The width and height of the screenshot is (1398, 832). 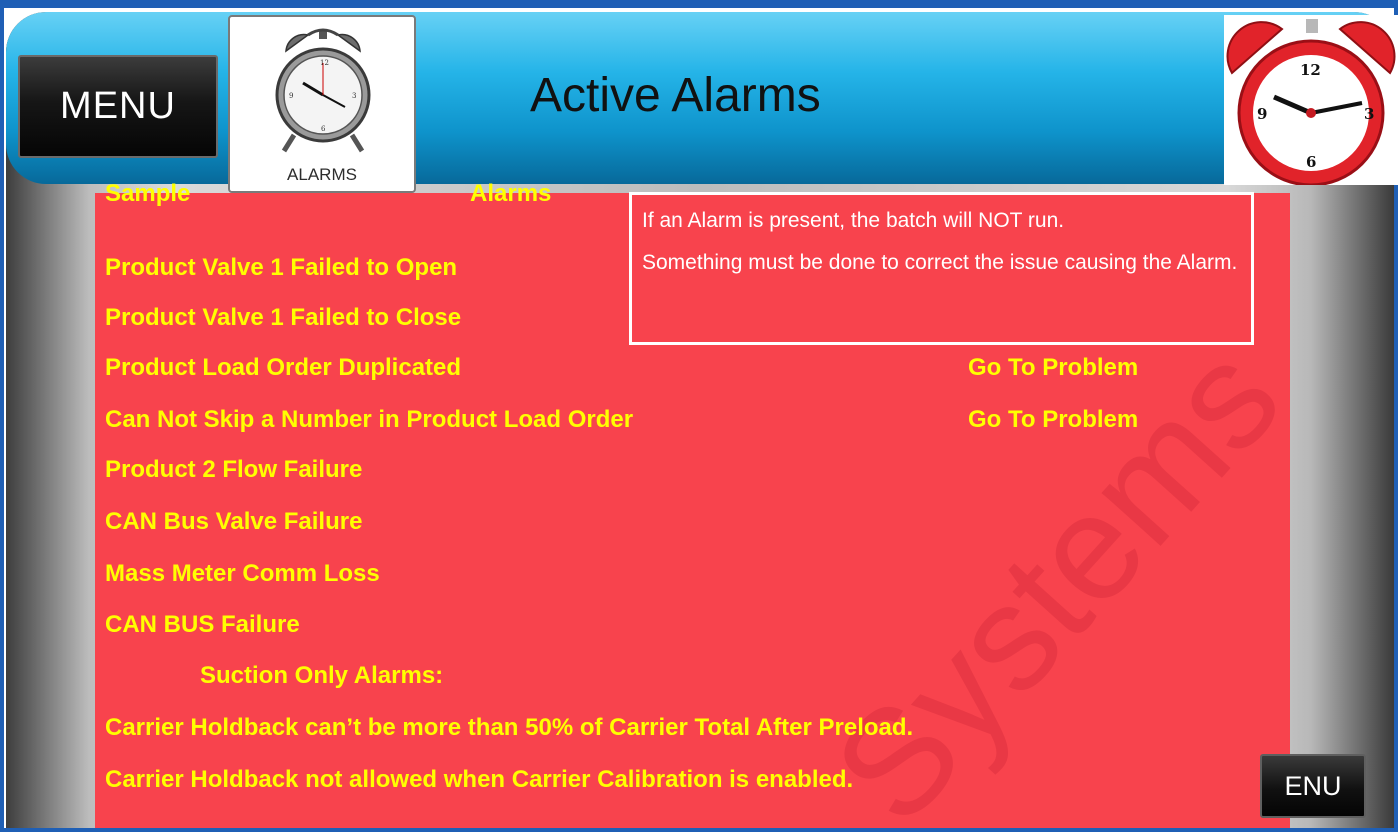 What do you see at coordinates (675, 95) in the screenshot?
I see `page-title: Active Alarms` at bounding box center [675, 95].